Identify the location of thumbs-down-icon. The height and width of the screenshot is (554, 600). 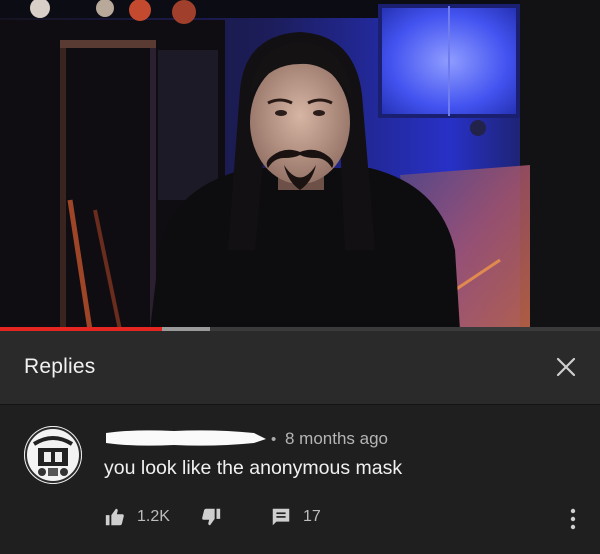
(211, 517).